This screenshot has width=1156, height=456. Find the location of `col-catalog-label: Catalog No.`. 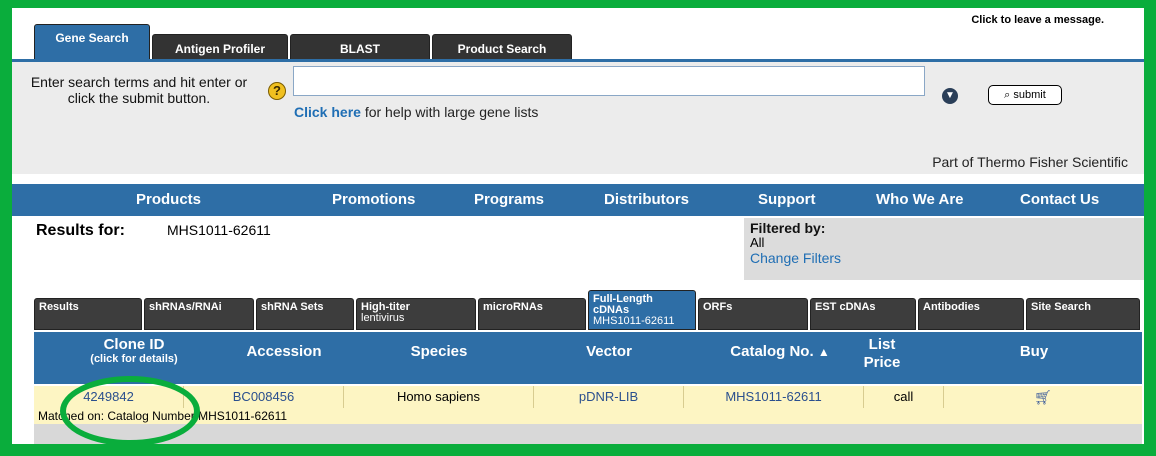

col-catalog-label: Catalog No. is located at coordinates (772, 351).